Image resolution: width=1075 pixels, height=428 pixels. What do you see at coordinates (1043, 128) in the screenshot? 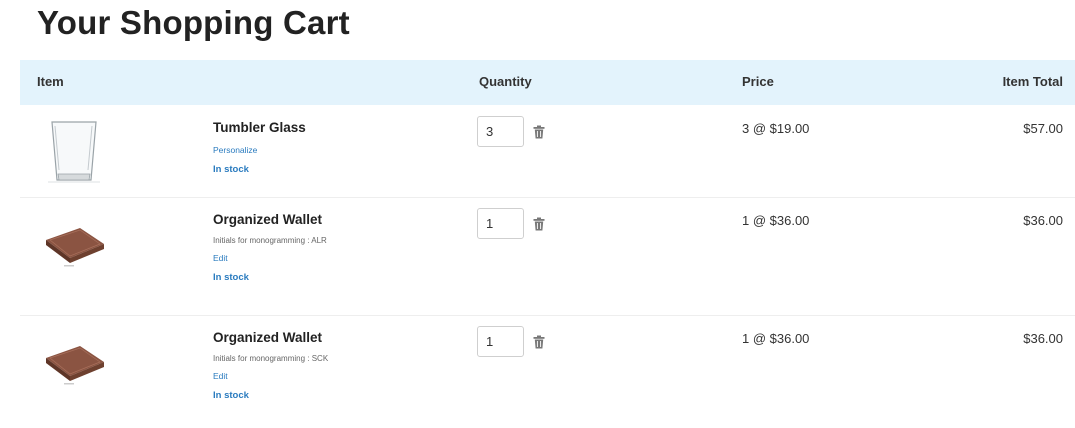
I see `item-total: $57.00` at bounding box center [1043, 128].